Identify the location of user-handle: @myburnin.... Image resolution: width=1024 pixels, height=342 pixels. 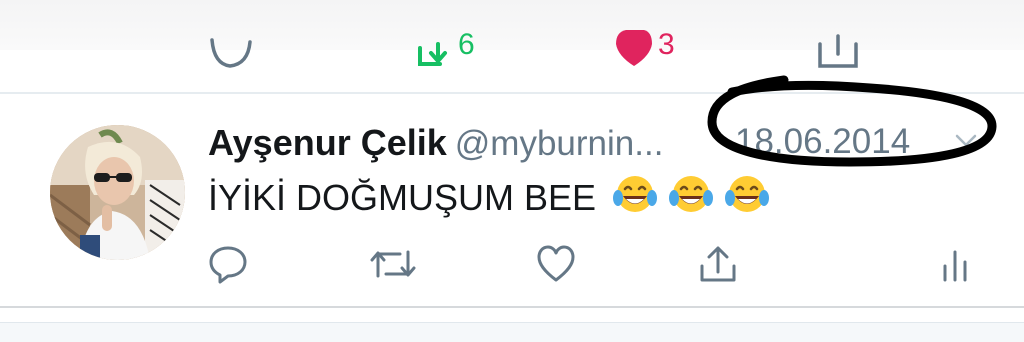
(559, 143).